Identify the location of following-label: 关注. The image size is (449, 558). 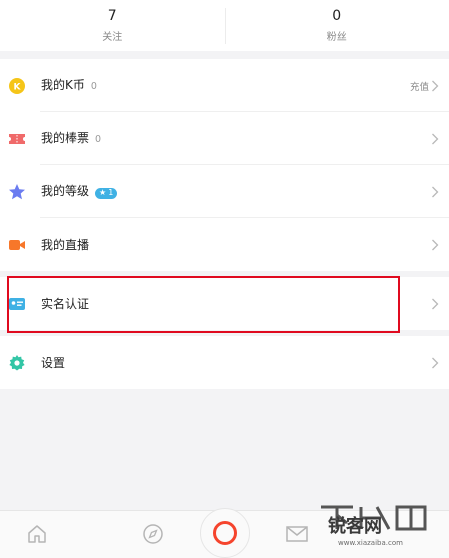
(112, 38).